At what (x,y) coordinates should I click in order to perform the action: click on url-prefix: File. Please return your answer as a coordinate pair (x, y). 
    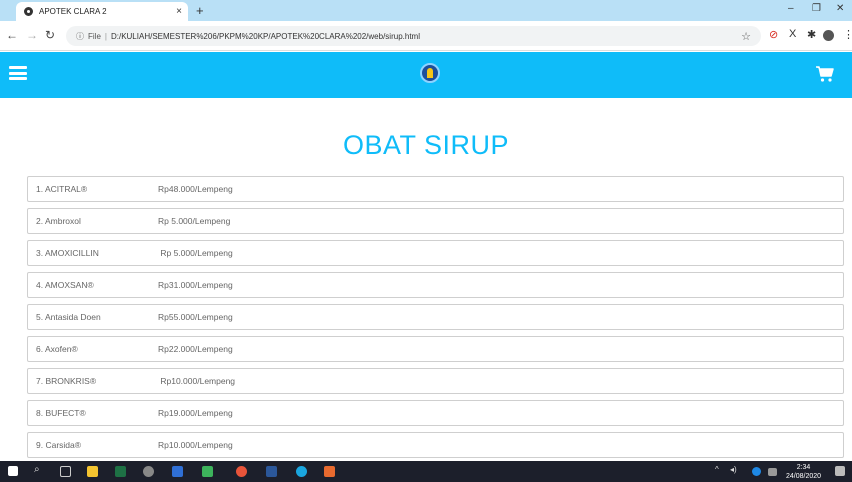
    Looking at the image, I should click on (94, 36).